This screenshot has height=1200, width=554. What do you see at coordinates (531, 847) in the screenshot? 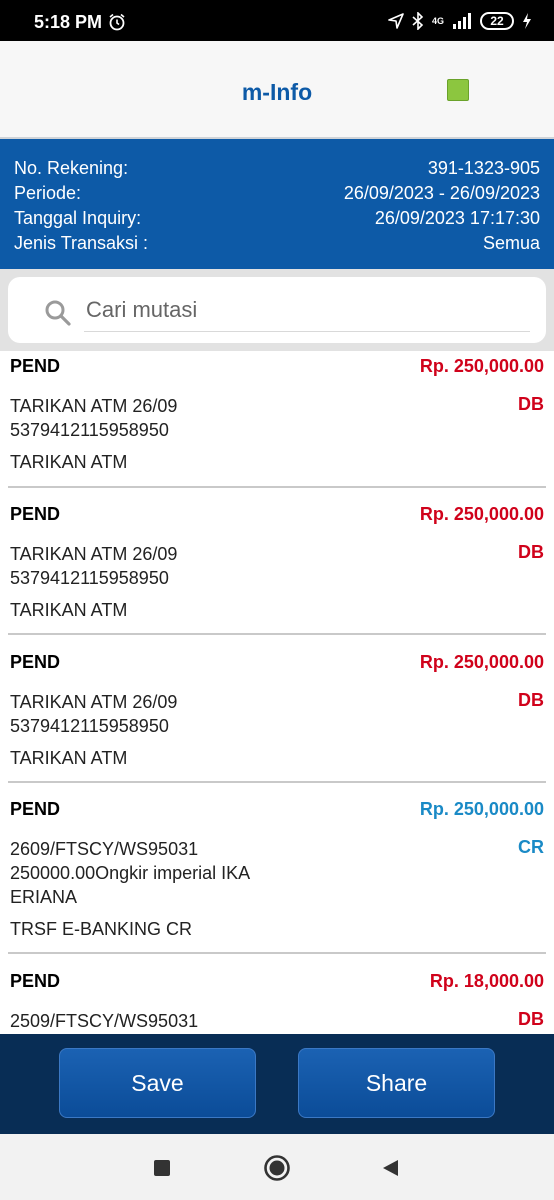
I see `transaction-type-badge: CR` at bounding box center [531, 847].